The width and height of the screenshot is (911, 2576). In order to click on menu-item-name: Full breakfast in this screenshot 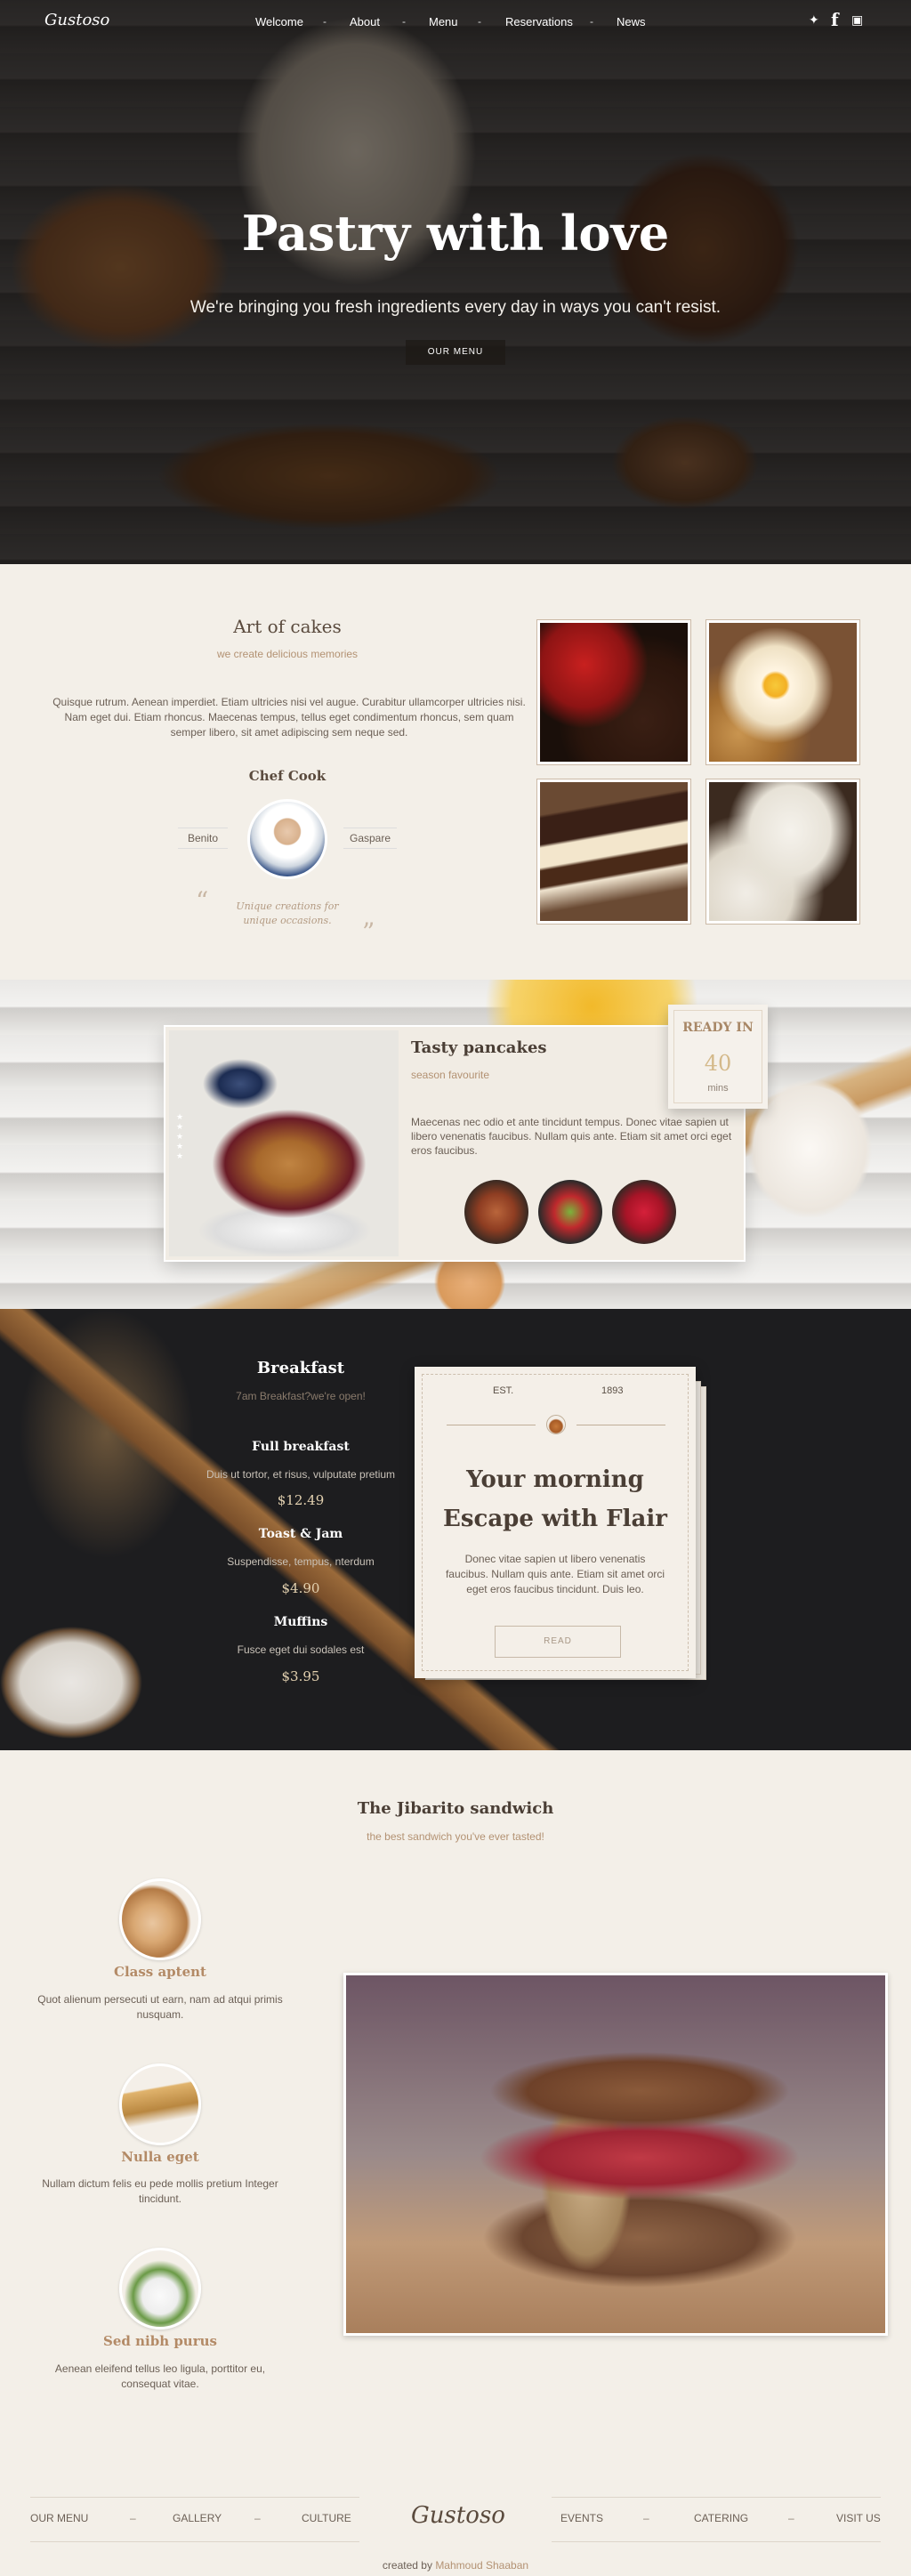, I will do `click(301, 1447)`.